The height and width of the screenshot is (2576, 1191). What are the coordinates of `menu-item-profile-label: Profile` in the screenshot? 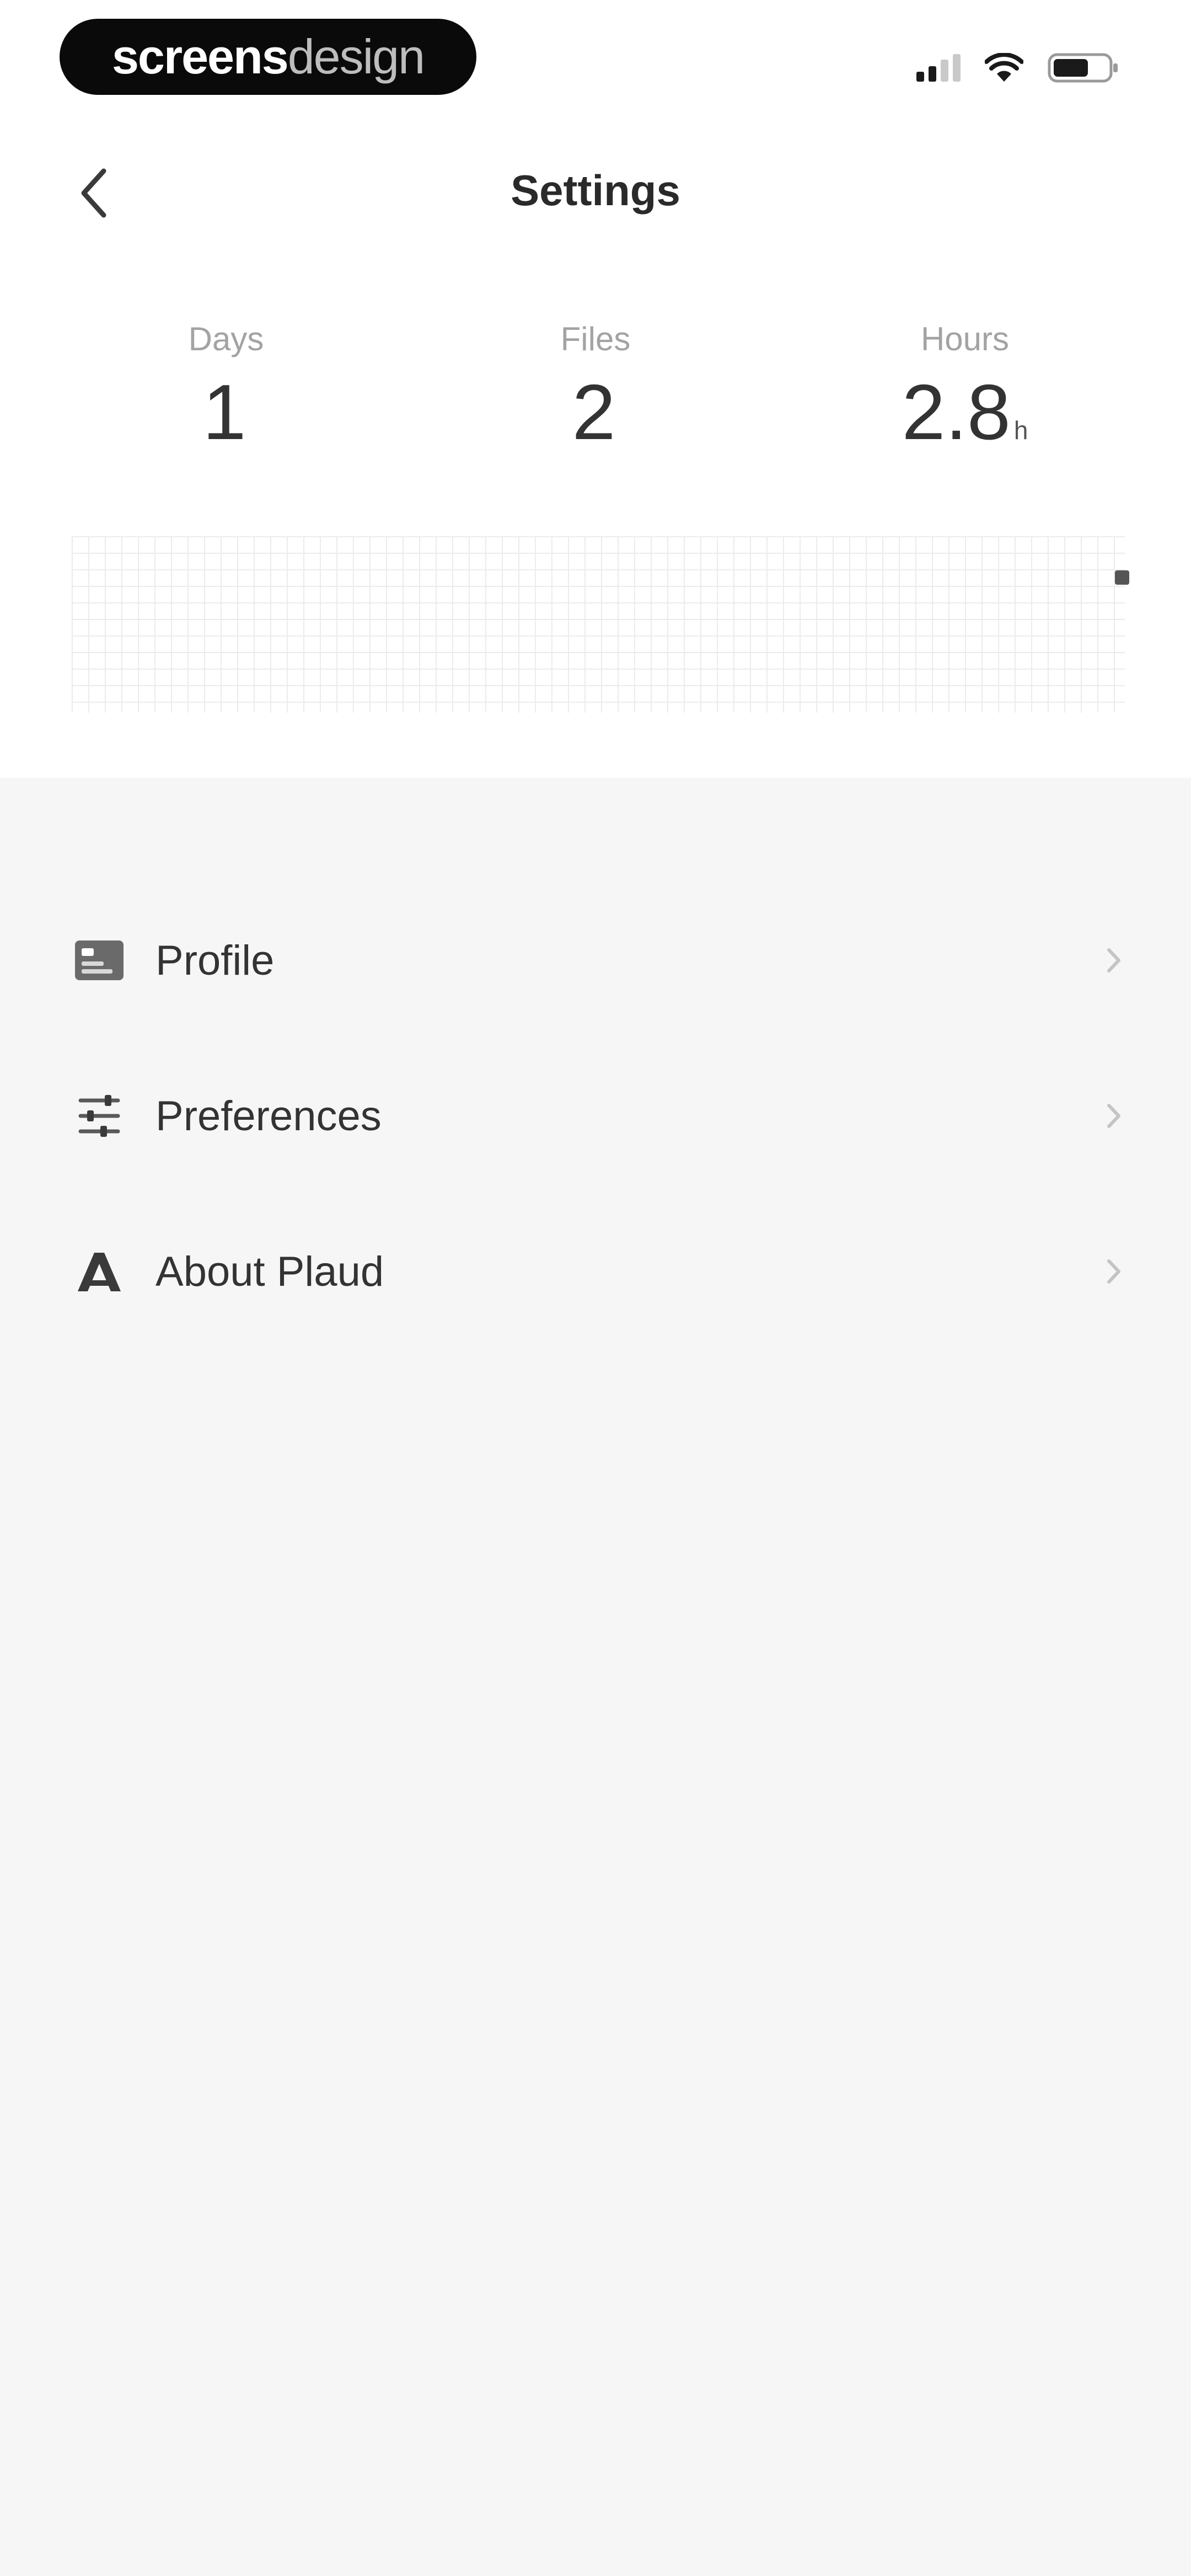 It's located at (215, 960).